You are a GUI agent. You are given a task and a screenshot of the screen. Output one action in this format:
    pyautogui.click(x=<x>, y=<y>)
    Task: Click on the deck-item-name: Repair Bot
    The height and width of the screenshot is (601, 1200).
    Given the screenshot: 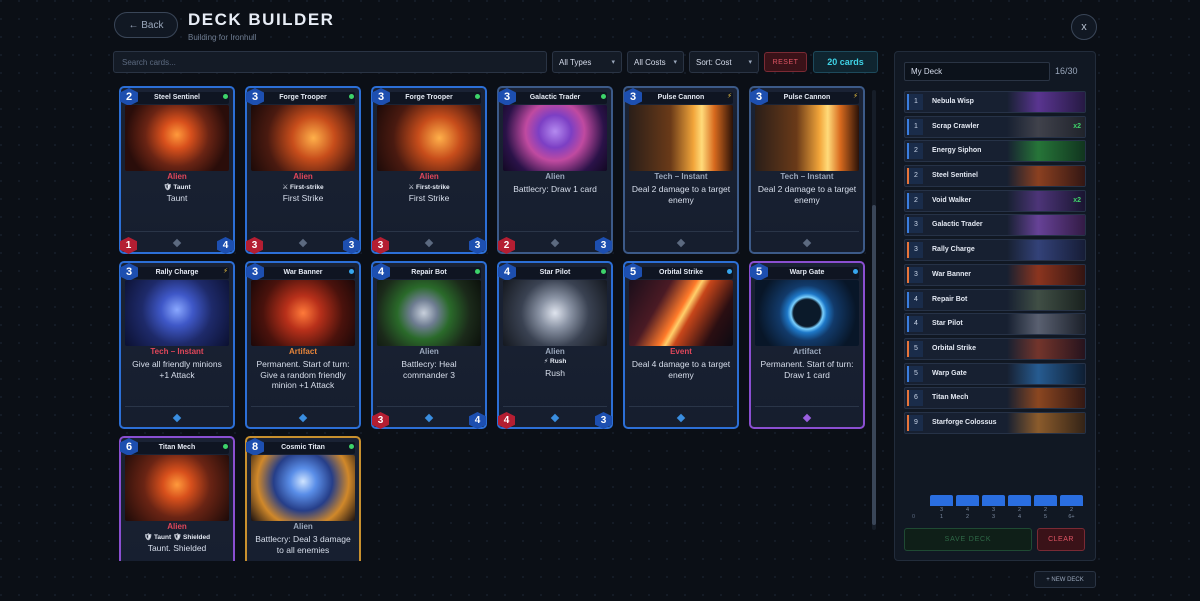 What is the action you would take?
    pyautogui.click(x=950, y=299)
    